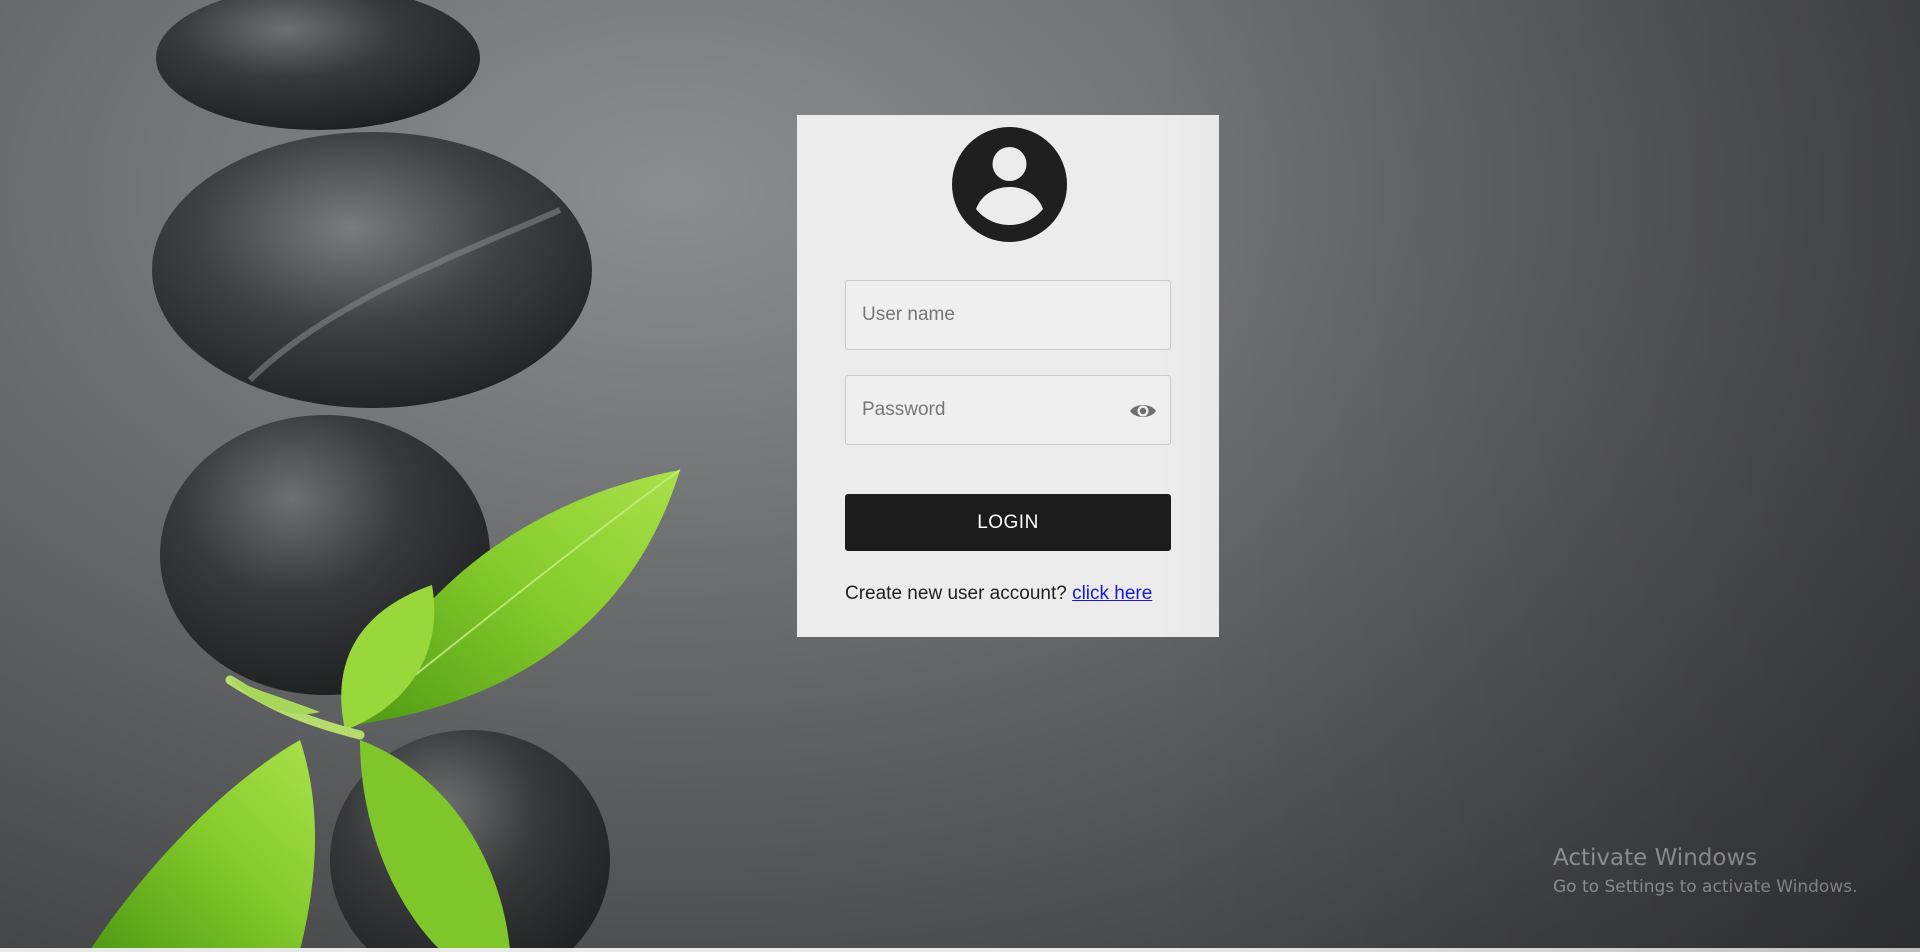 The height and width of the screenshot is (952, 1920). What do you see at coordinates (1009, 184) in the screenshot?
I see `user-circle-icon` at bounding box center [1009, 184].